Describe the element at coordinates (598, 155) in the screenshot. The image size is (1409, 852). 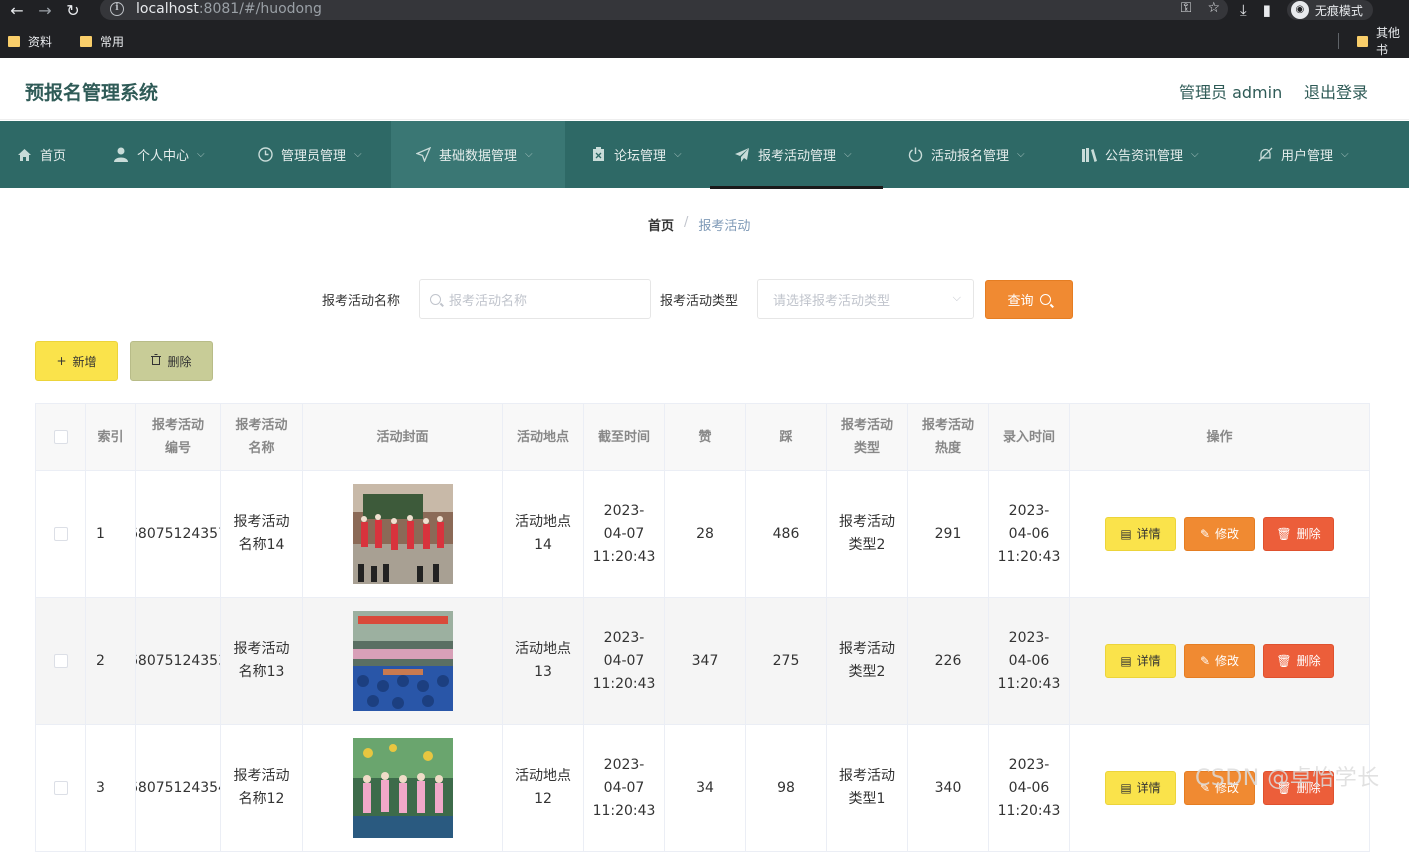
I see `delete-box-icon` at that location.